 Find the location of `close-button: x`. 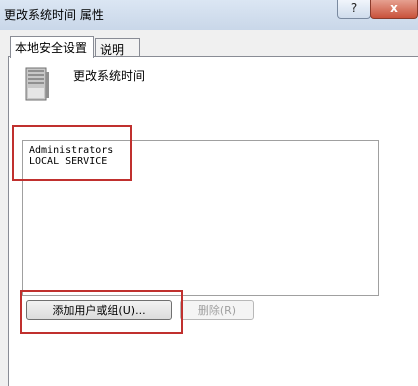

close-button: x is located at coordinates (394, 9).